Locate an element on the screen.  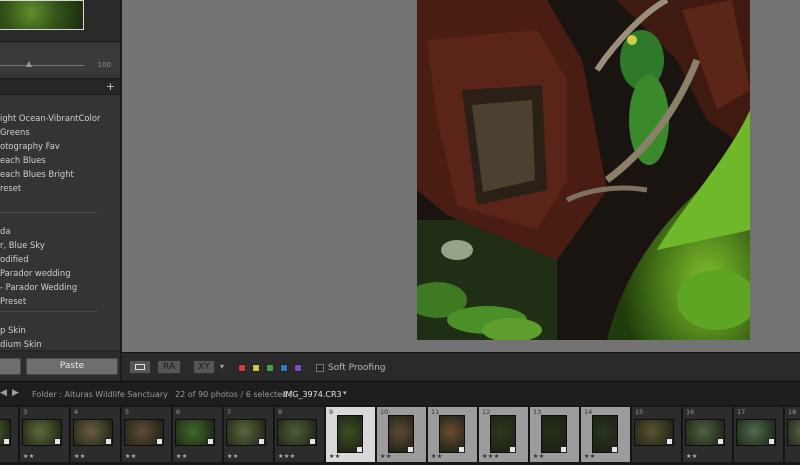
compare-view-button: RA is located at coordinates (169, 367).